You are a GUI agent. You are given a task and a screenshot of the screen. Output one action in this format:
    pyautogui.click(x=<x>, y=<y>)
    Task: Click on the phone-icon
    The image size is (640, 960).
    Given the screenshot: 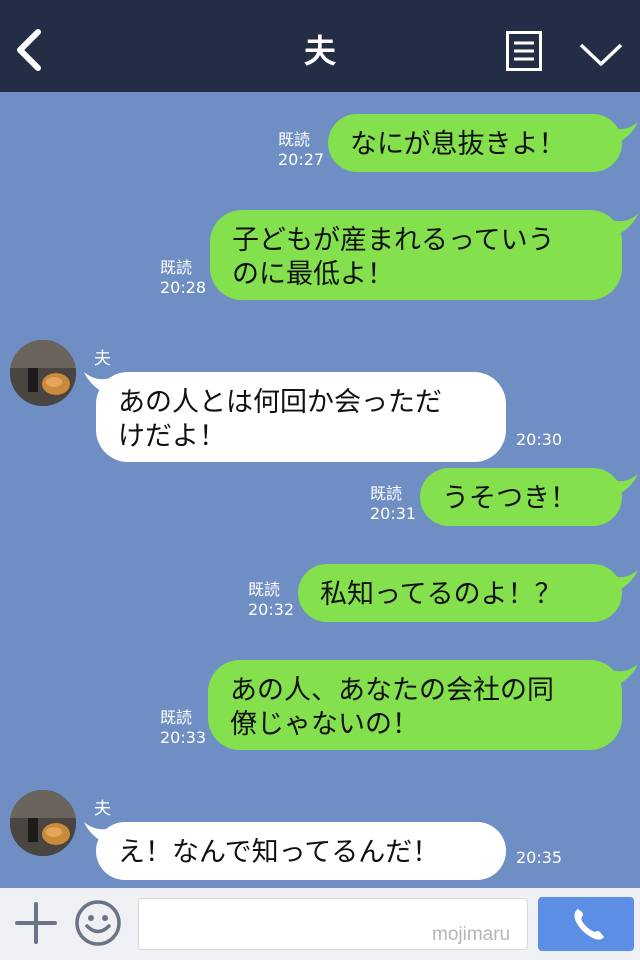 What is the action you would take?
    pyautogui.click(x=589, y=924)
    